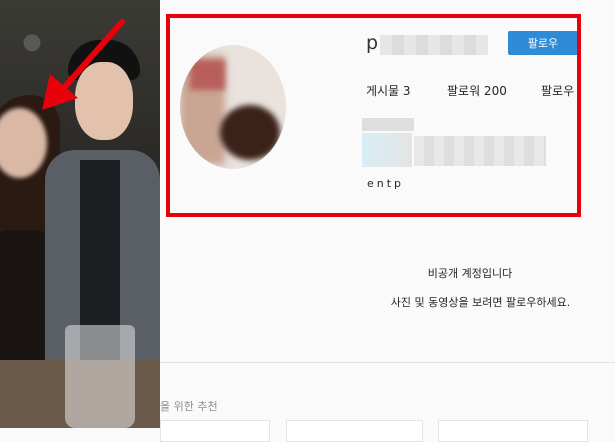 Image resolution: width=615 pixels, height=442 pixels. What do you see at coordinates (387, 362) in the screenshot?
I see `section-divider` at bounding box center [387, 362].